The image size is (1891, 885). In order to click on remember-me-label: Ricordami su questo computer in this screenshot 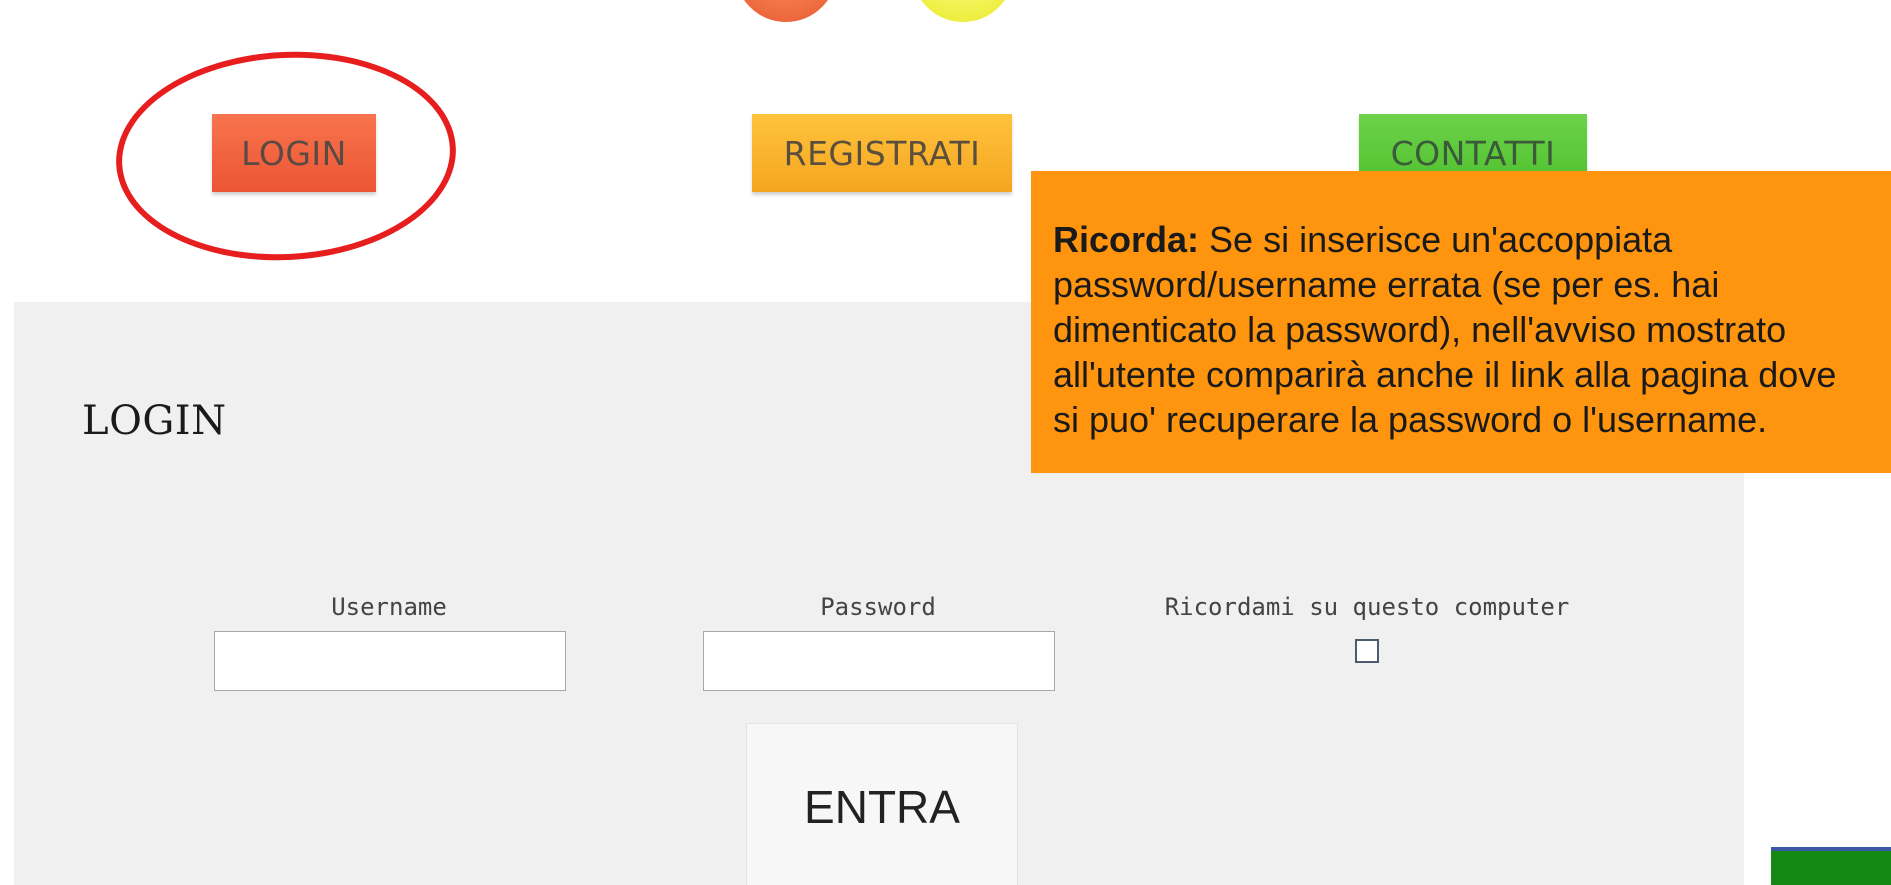, I will do `click(1367, 607)`.